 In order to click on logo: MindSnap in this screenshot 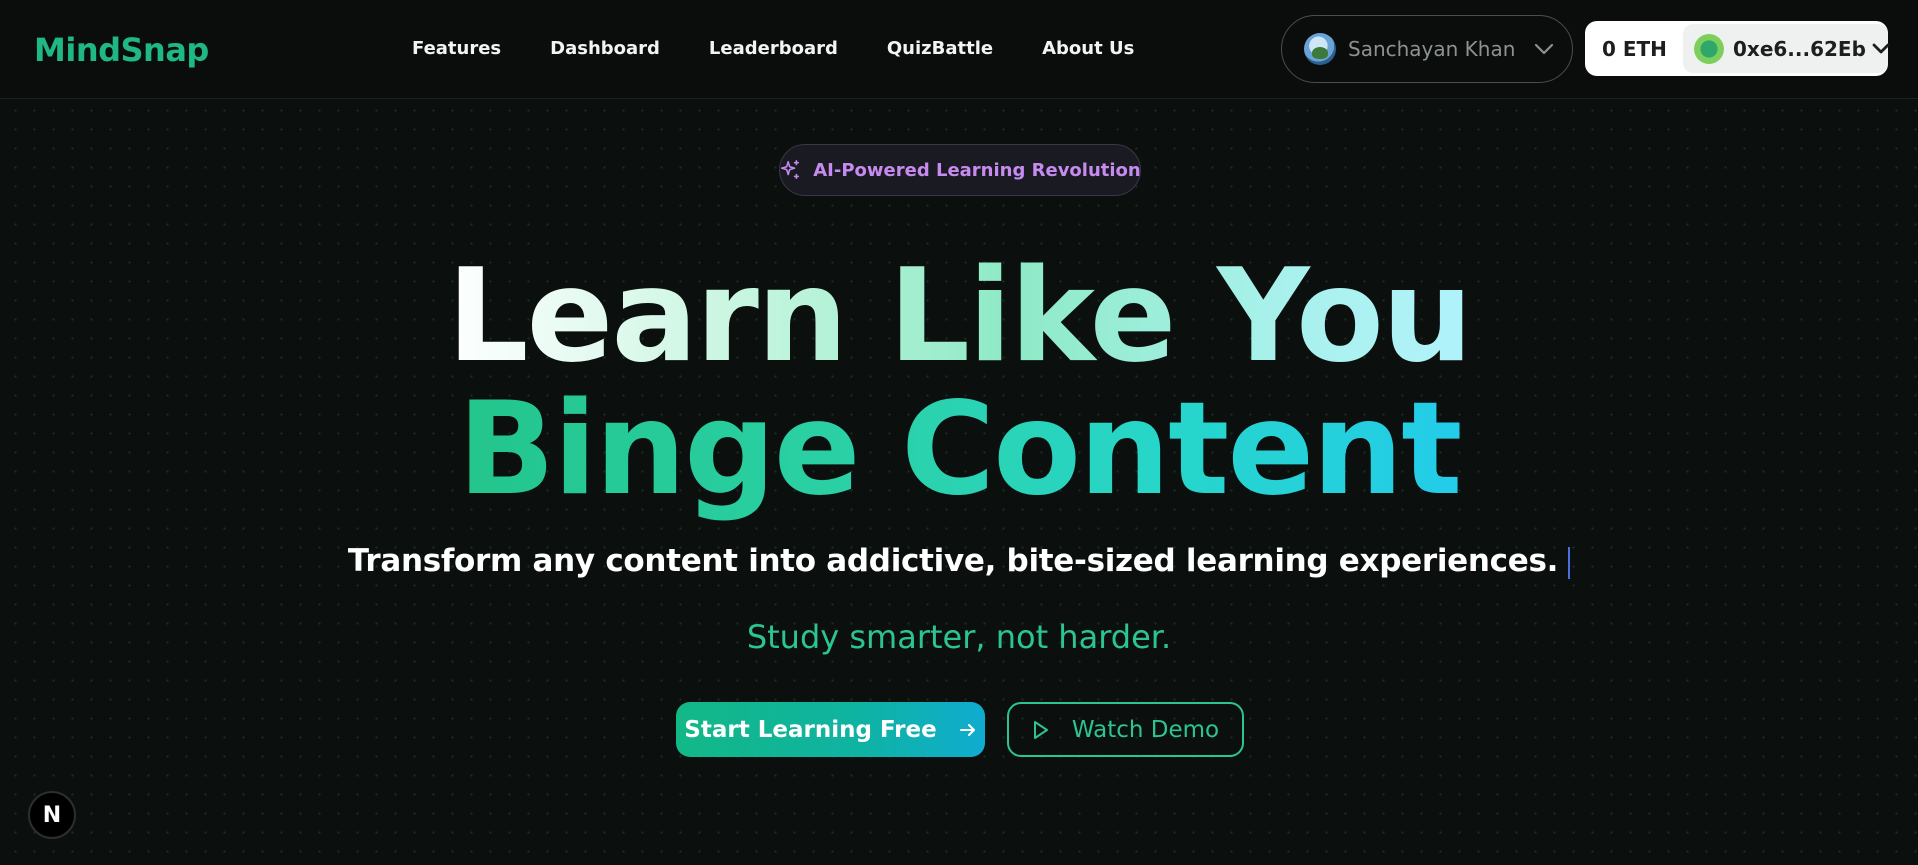, I will do `click(121, 50)`.